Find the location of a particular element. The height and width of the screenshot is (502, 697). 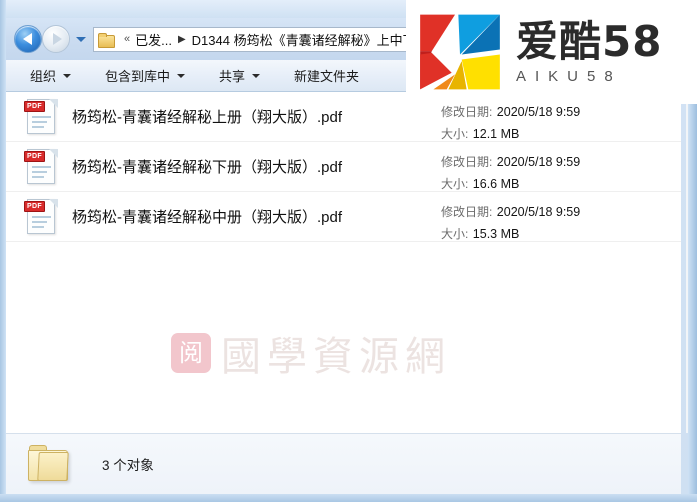

toolbar-organize-button: 组织 is located at coordinates (50, 75).